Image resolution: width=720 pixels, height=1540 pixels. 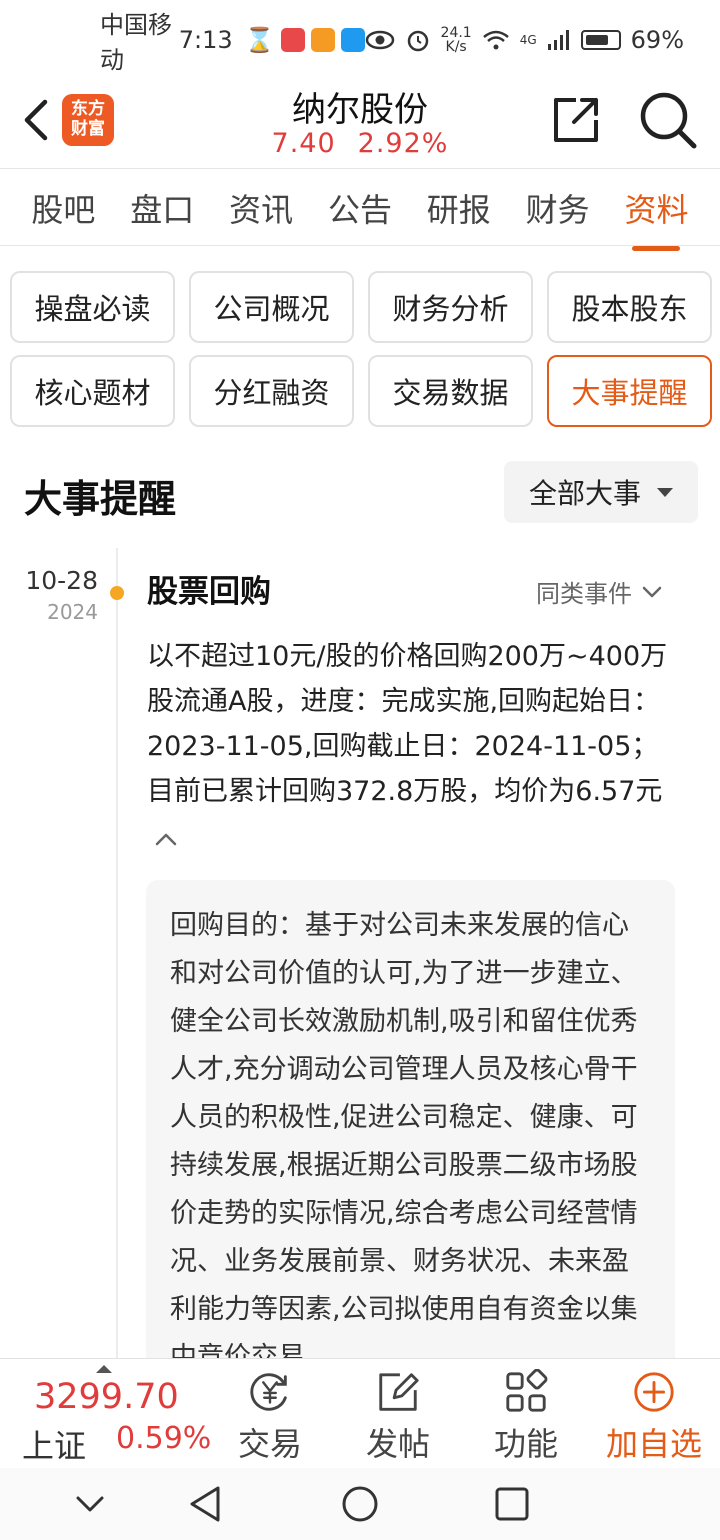 What do you see at coordinates (417, 41) in the screenshot?
I see `alarm-icon` at bounding box center [417, 41].